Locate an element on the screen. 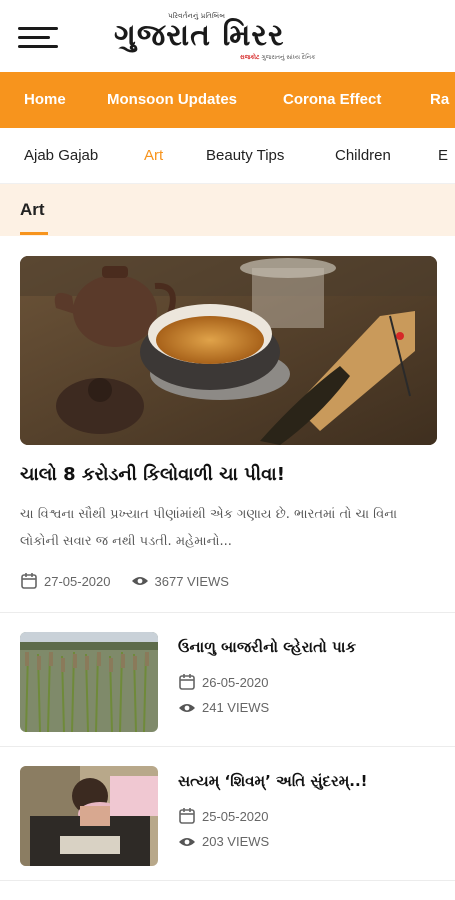  article-views: 241 VIEWS is located at coordinates (236, 707).